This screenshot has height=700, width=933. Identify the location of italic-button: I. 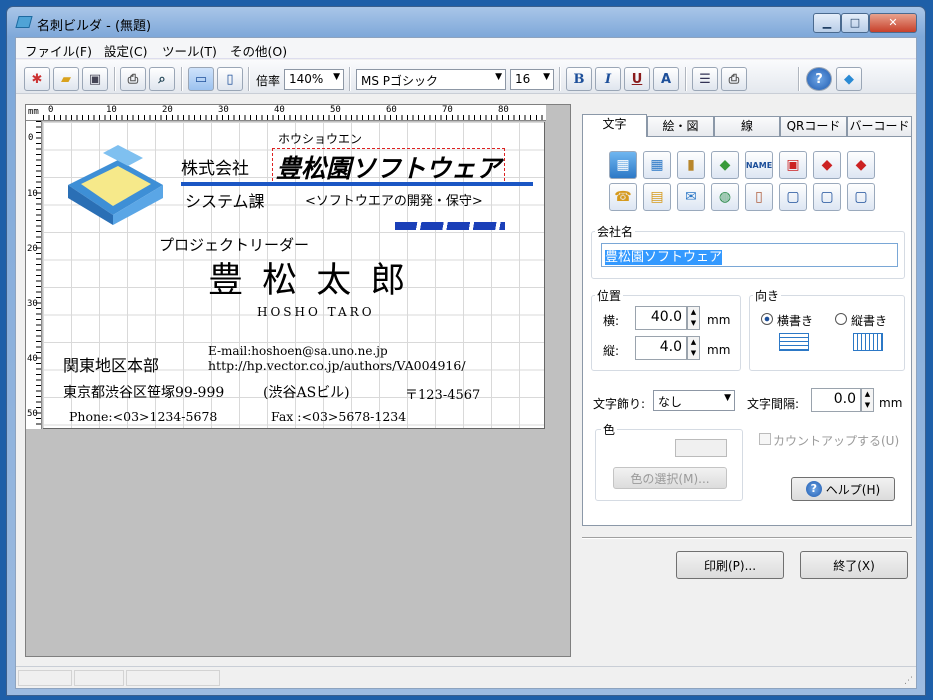
(608, 79).